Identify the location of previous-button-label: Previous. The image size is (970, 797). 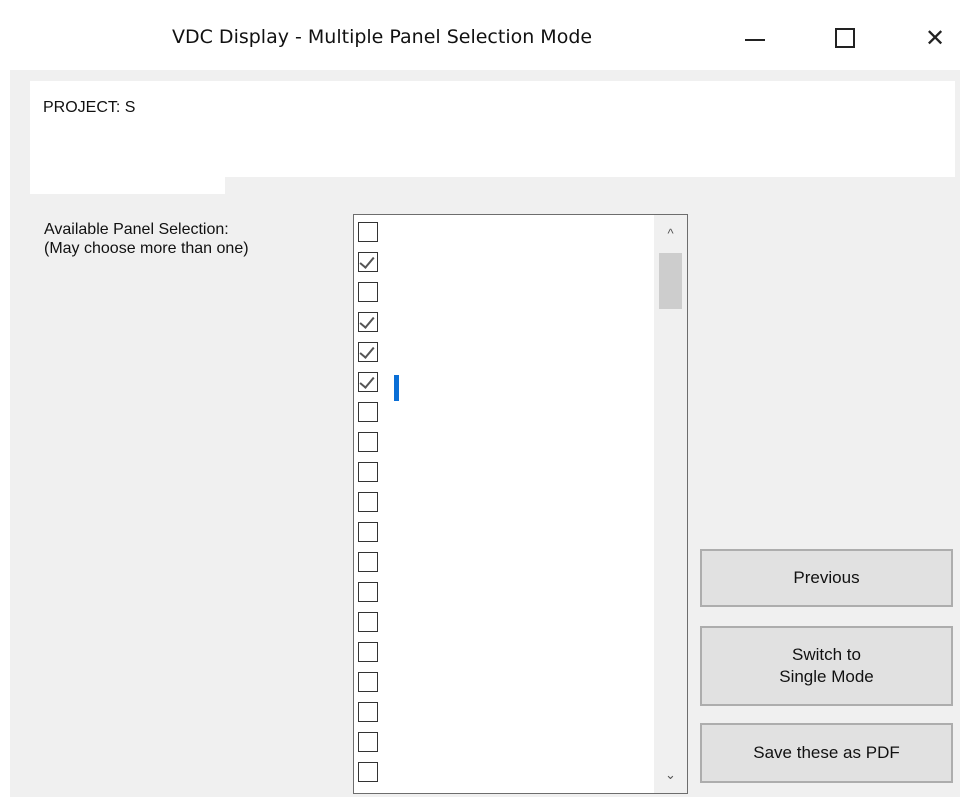
(826, 577).